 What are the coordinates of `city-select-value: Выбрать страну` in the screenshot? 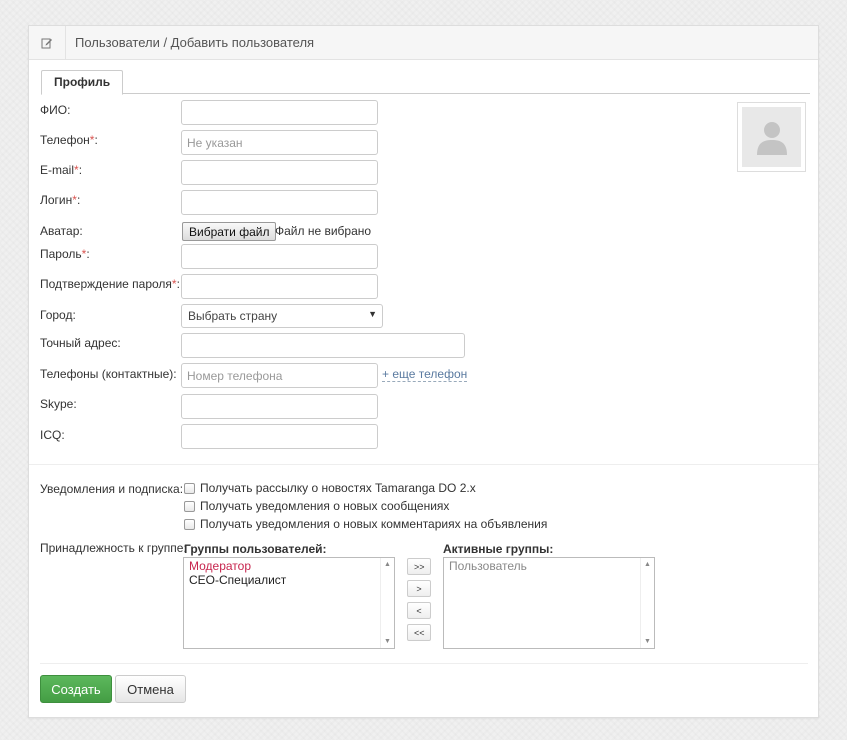 It's located at (233, 316).